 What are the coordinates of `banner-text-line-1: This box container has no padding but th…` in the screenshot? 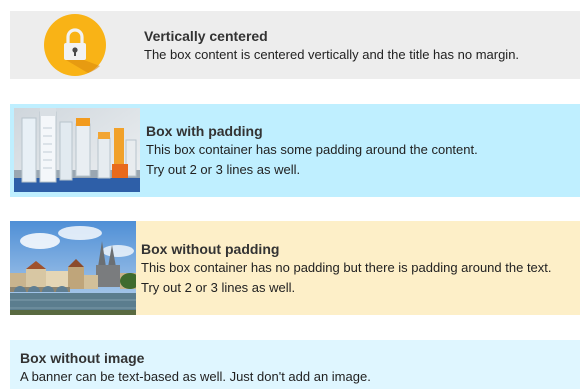 It's located at (346, 267).